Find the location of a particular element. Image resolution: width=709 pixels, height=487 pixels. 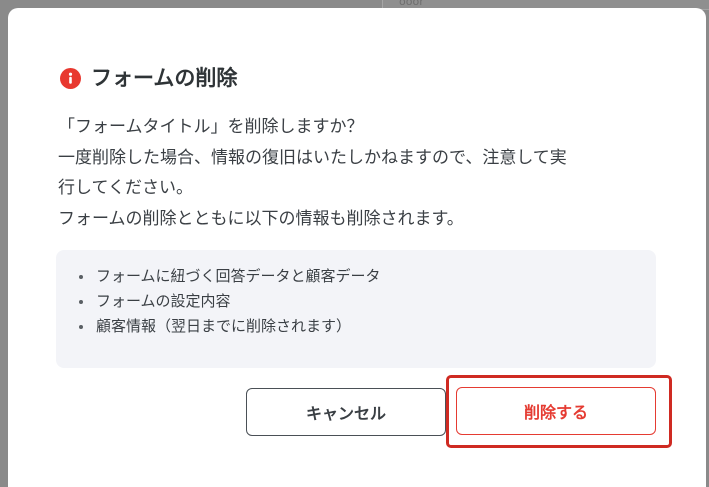

cancel-button-label: キャンセル is located at coordinates (345, 413).